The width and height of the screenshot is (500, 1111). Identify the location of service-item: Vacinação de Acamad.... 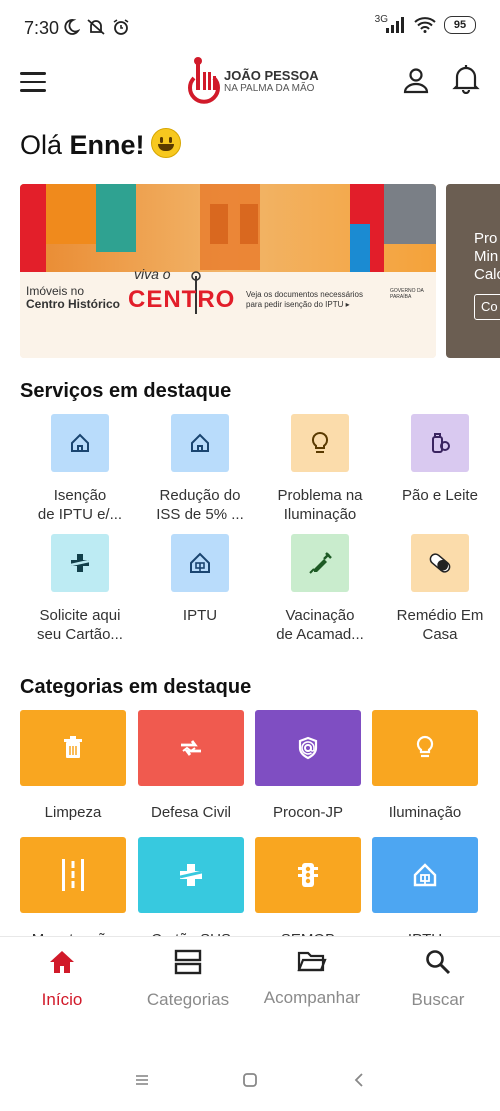
(320, 589).